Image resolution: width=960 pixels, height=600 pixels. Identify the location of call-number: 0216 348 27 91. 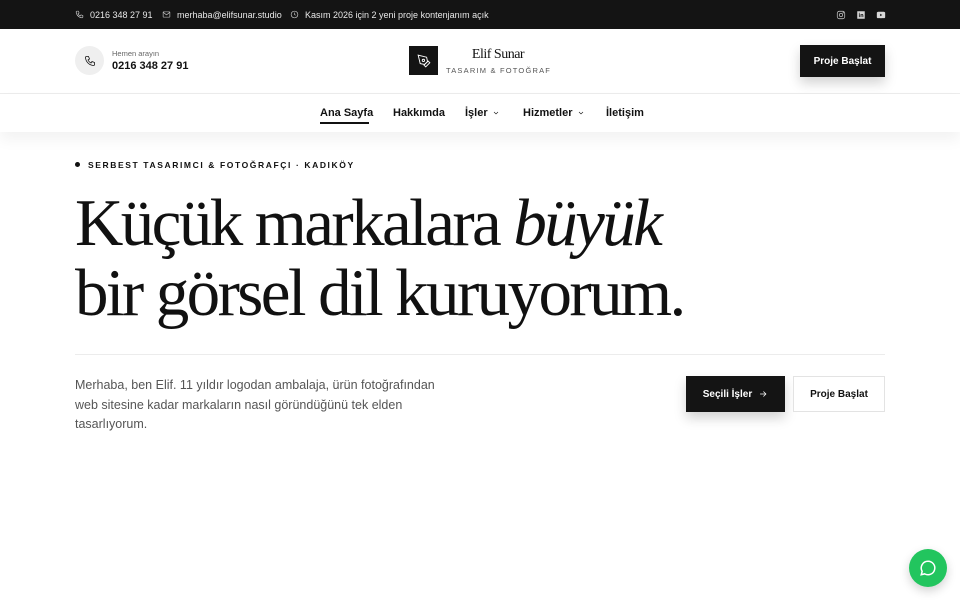
(150, 66).